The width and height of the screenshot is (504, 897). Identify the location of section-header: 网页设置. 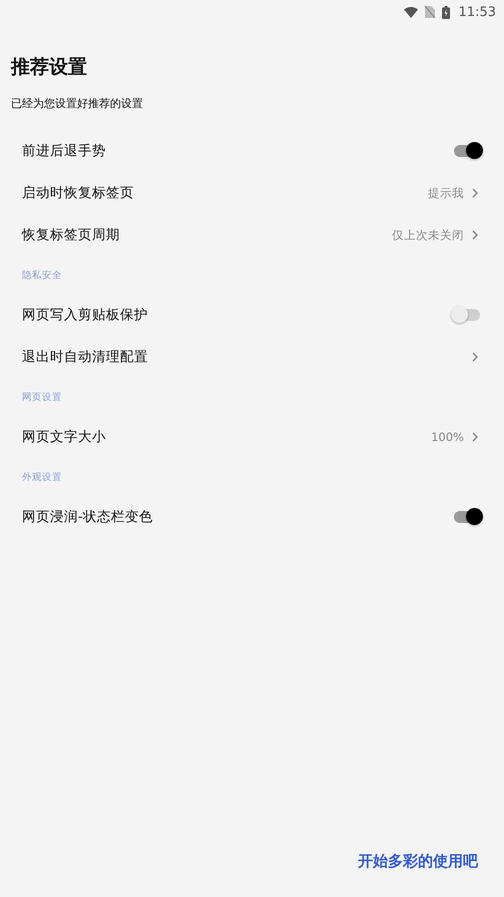
(42, 397).